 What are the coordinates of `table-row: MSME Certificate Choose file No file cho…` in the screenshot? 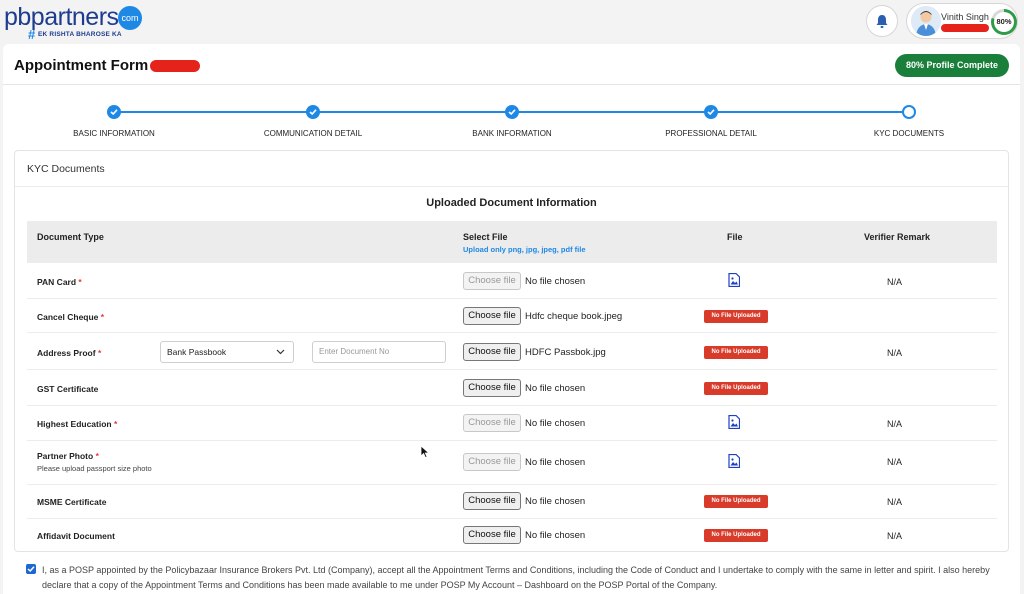 It's located at (512, 502).